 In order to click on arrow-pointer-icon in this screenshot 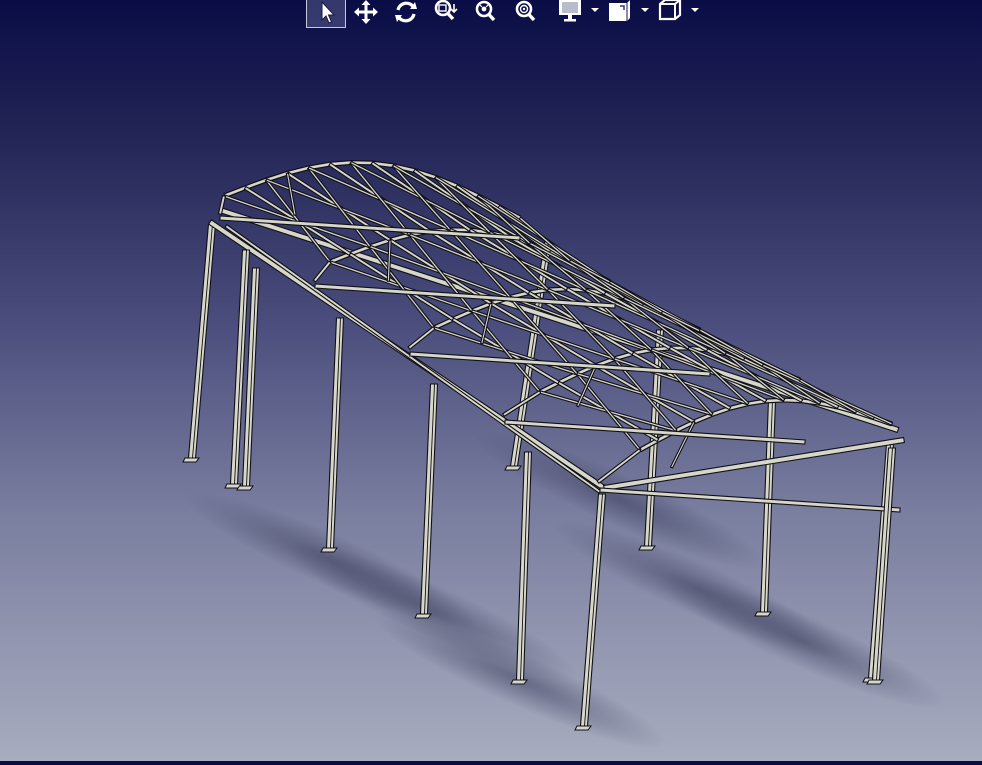, I will do `click(328, 12)`.